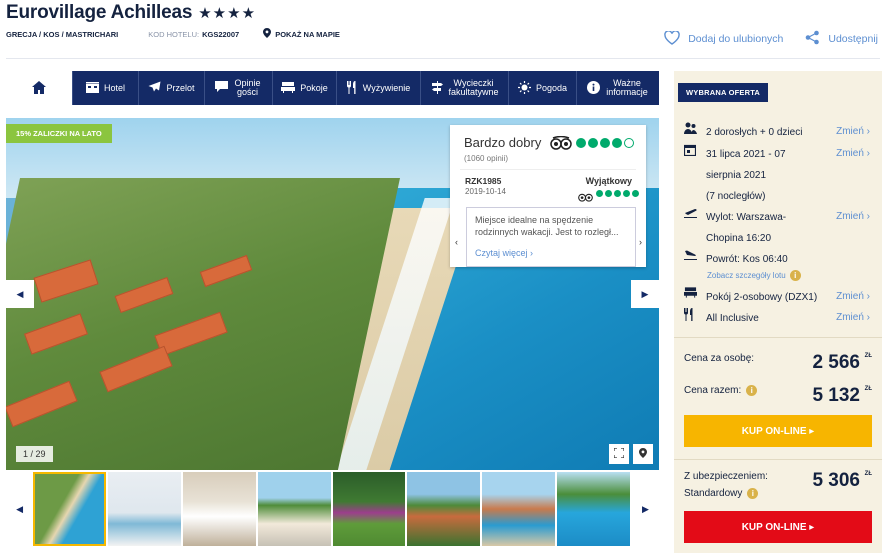 This screenshot has width=886, height=557. I want to click on tab-important-info-label: Ważne informacje, so click(627, 87).